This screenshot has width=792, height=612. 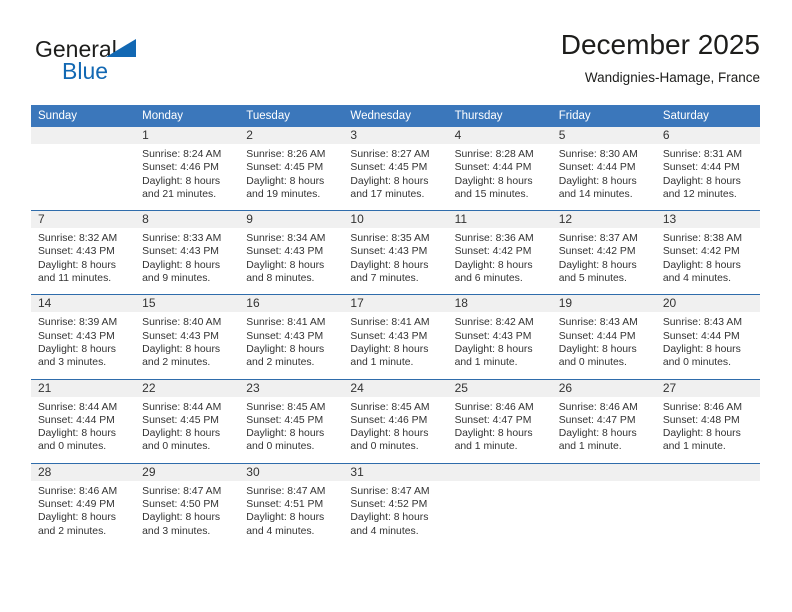 I want to click on day-number: 16, so click(x=291, y=304).